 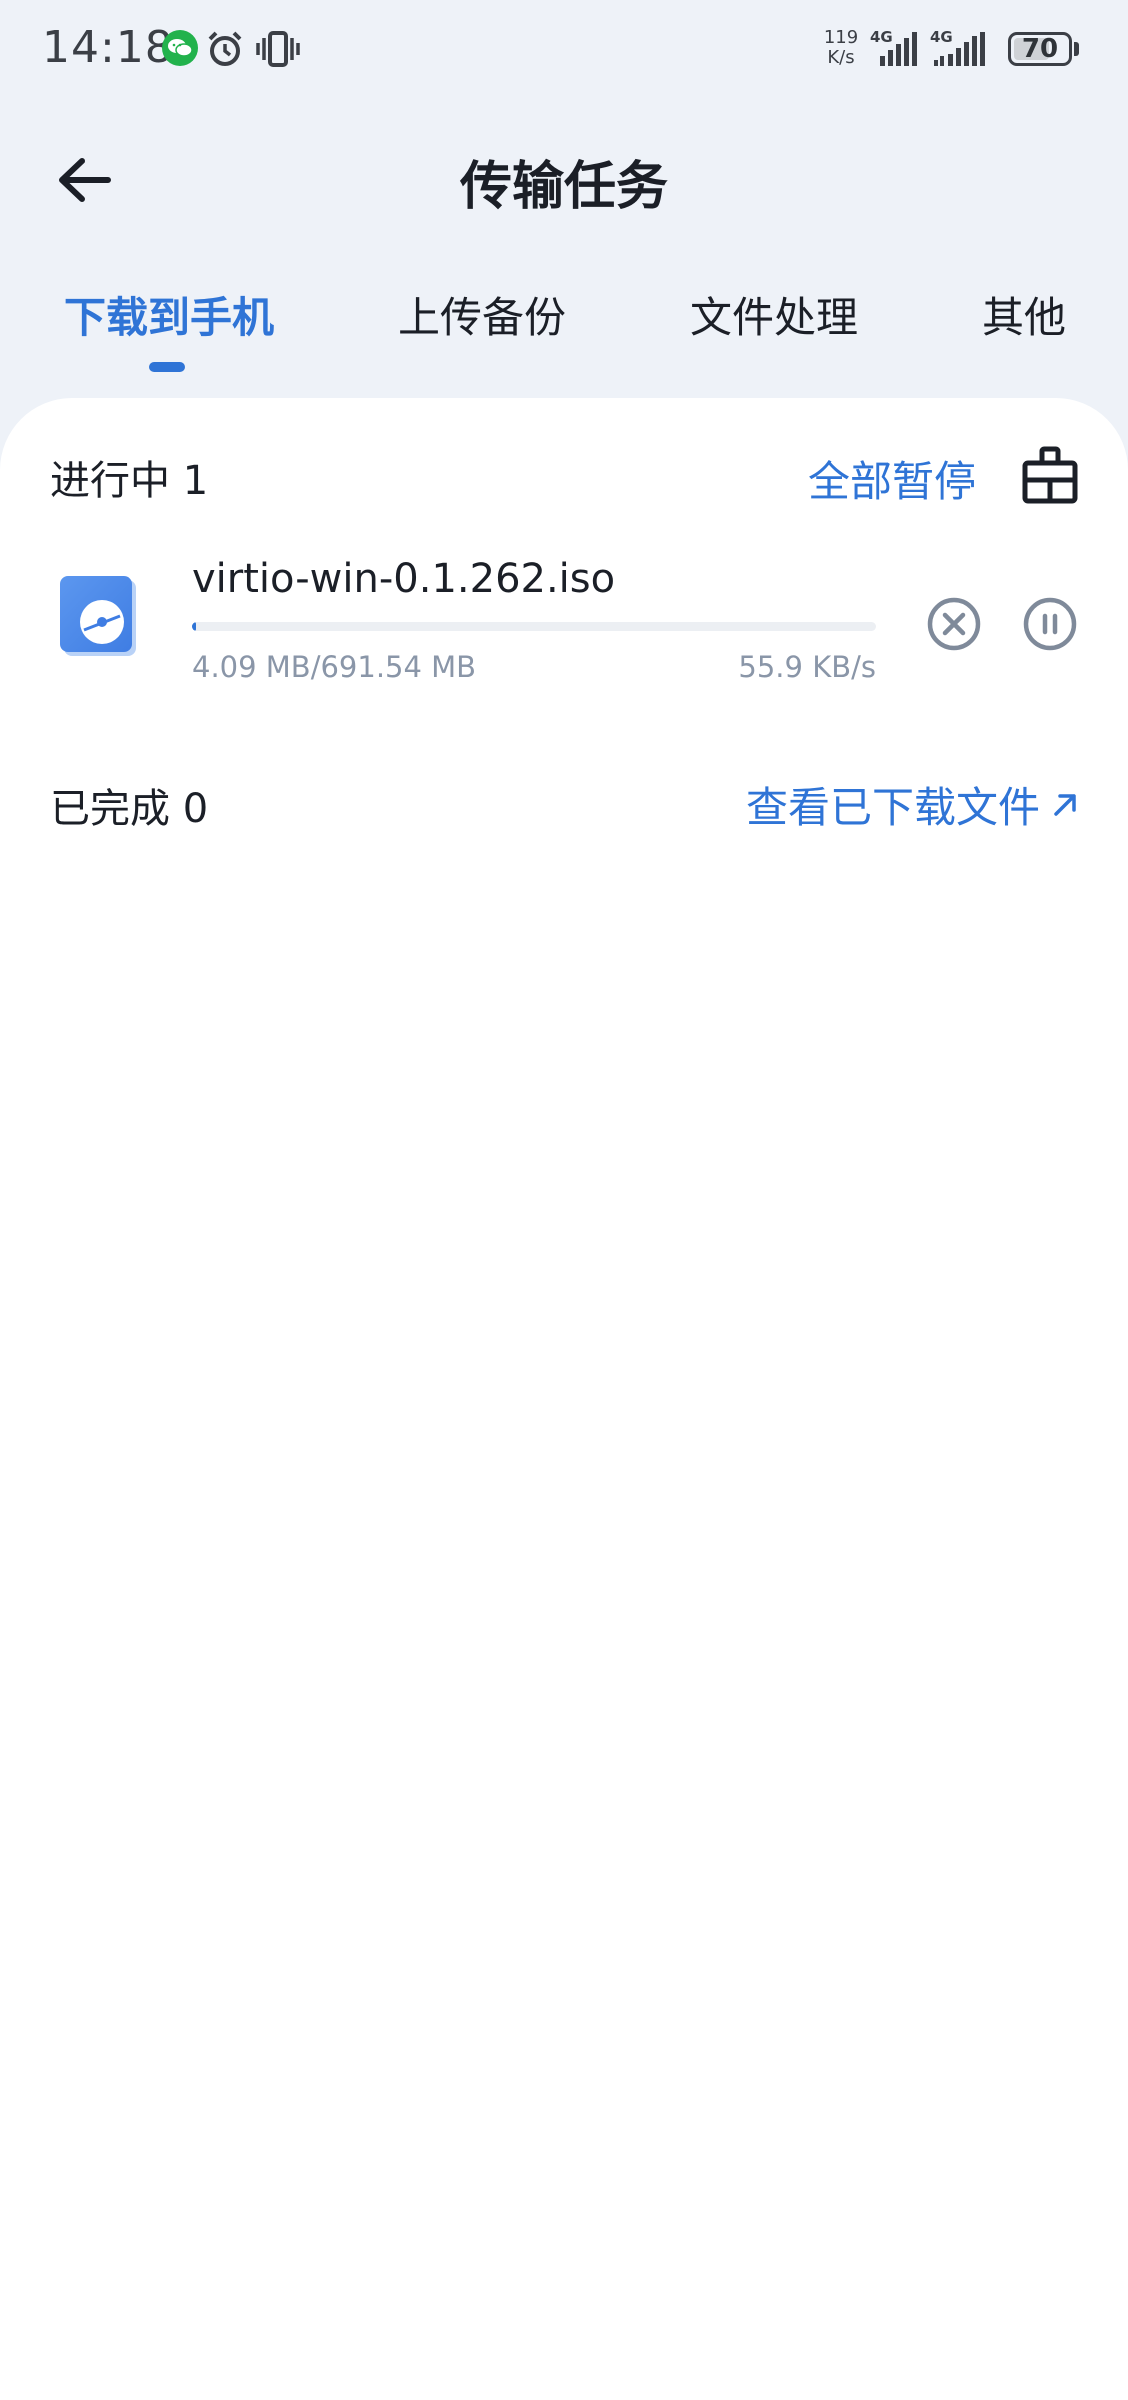 I want to click on clear-button, so click(x=1050, y=476).